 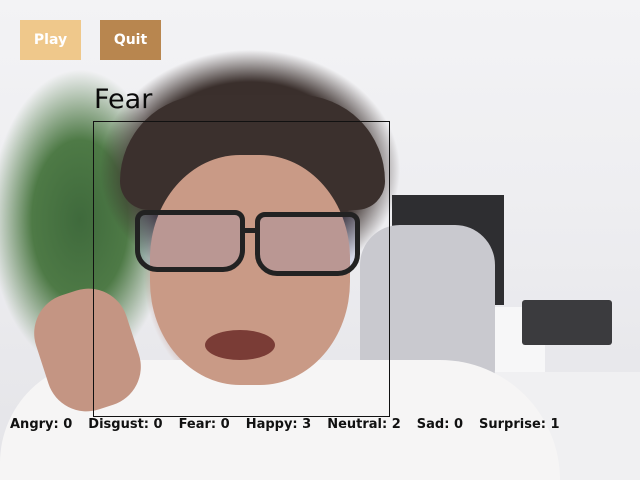 What do you see at coordinates (364, 424) in the screenshot?
I see `count-neutral: Neutral: 2` at bounding box center [364, 424].